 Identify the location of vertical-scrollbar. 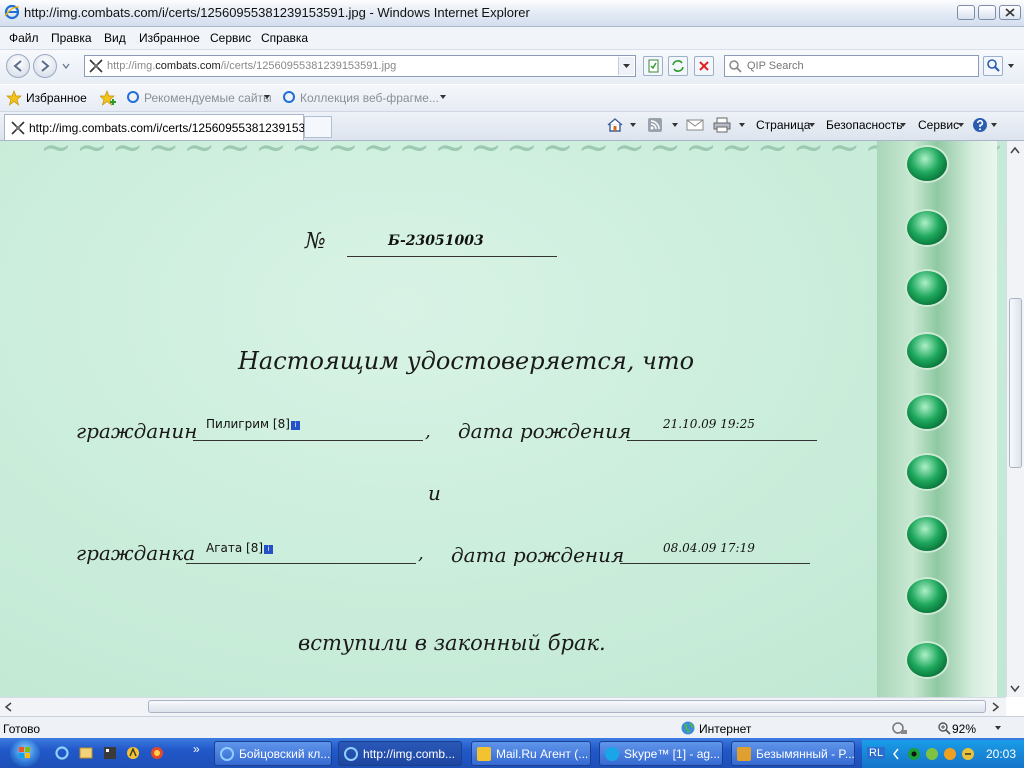
(1015, 419).